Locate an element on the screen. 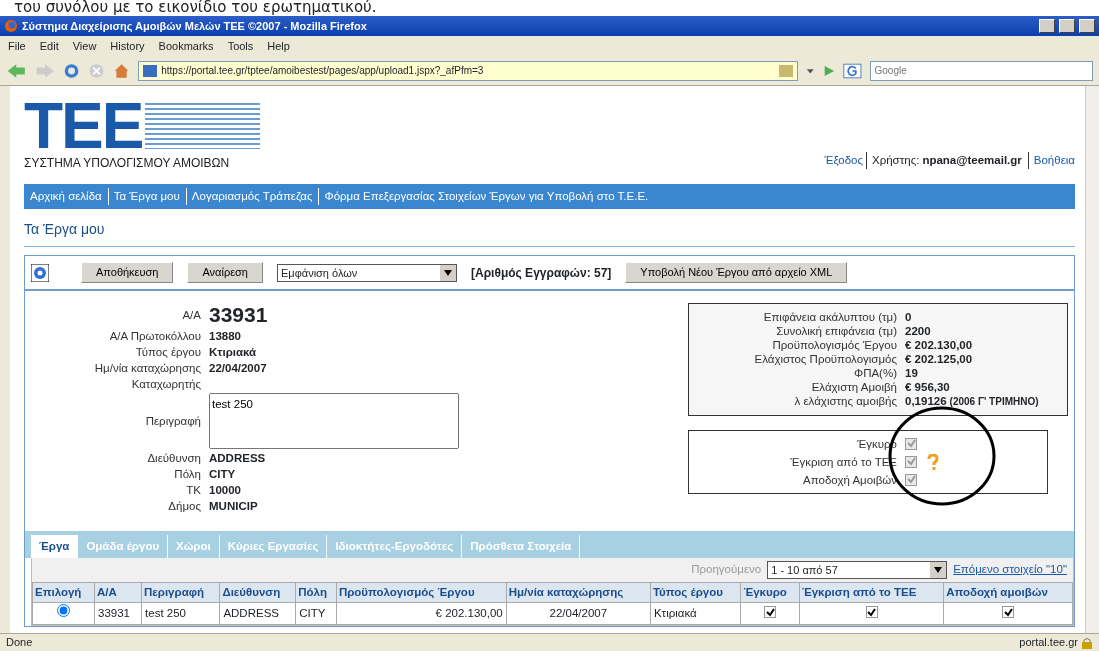 The width and height of the screenshot is (1099, 651). menu-item: Help is located at coordinates (278, 46).